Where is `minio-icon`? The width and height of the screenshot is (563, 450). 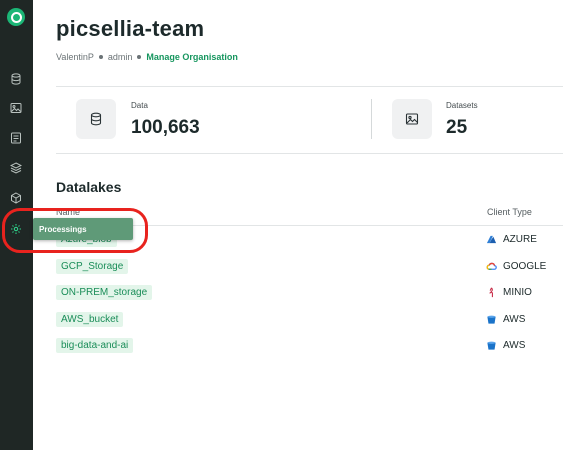 minio-icon is located at coordinates (491, 292).